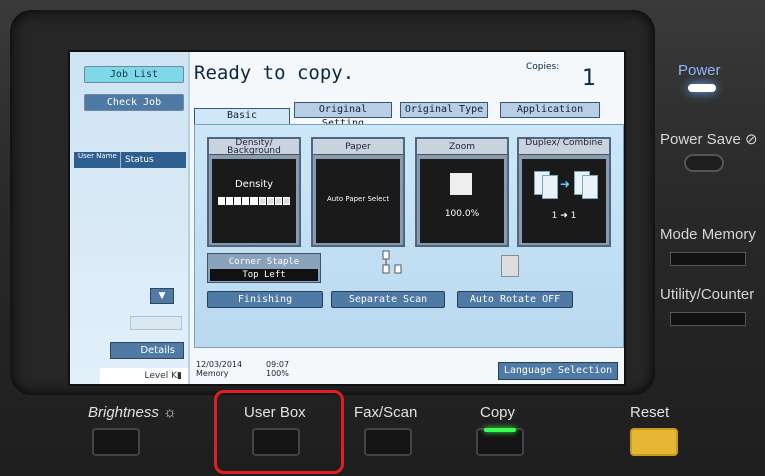 This screenshot has height=476, width=765. Describe the element at coordinates (264, 268) in the screenshot. I see `staple-setting: Corner Staple Top Left` at that location.